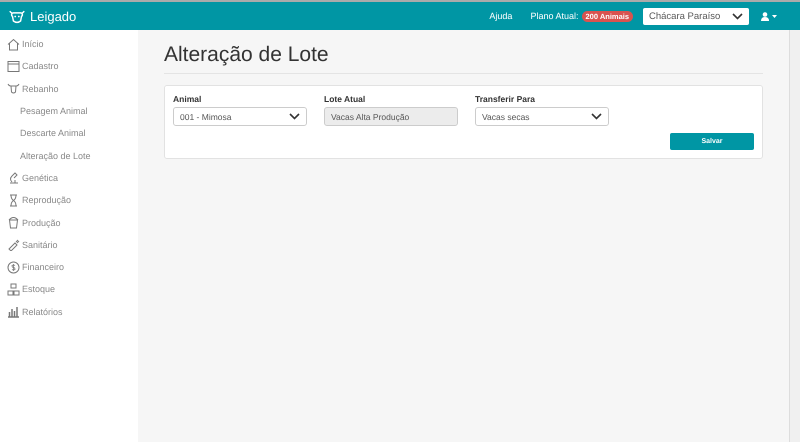 The width and height of the screenshot is (800, 442). What do you see at coordinates (345, 99) in the screenshot?
I see `field-label: Lote Atual` at bounding box center [345, 99].